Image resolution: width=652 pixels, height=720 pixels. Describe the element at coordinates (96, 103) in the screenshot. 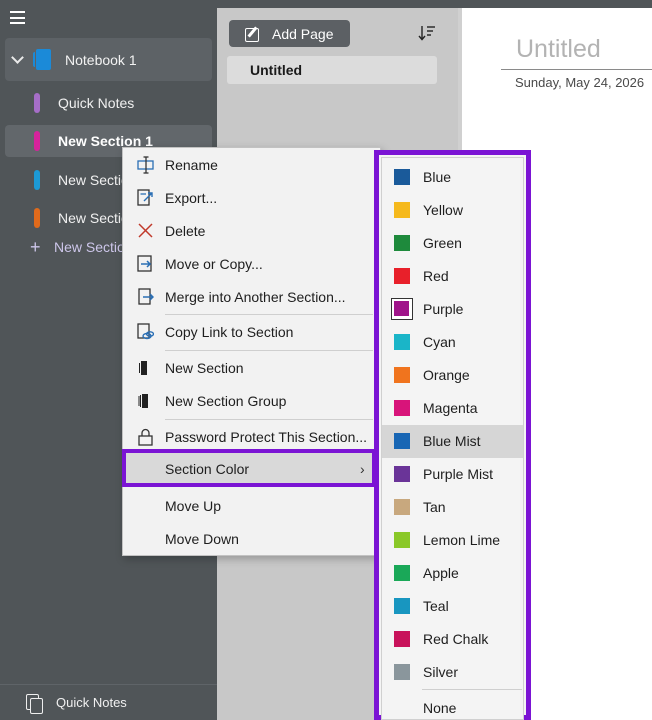

I see `section-label: Quick Notes` at that location.